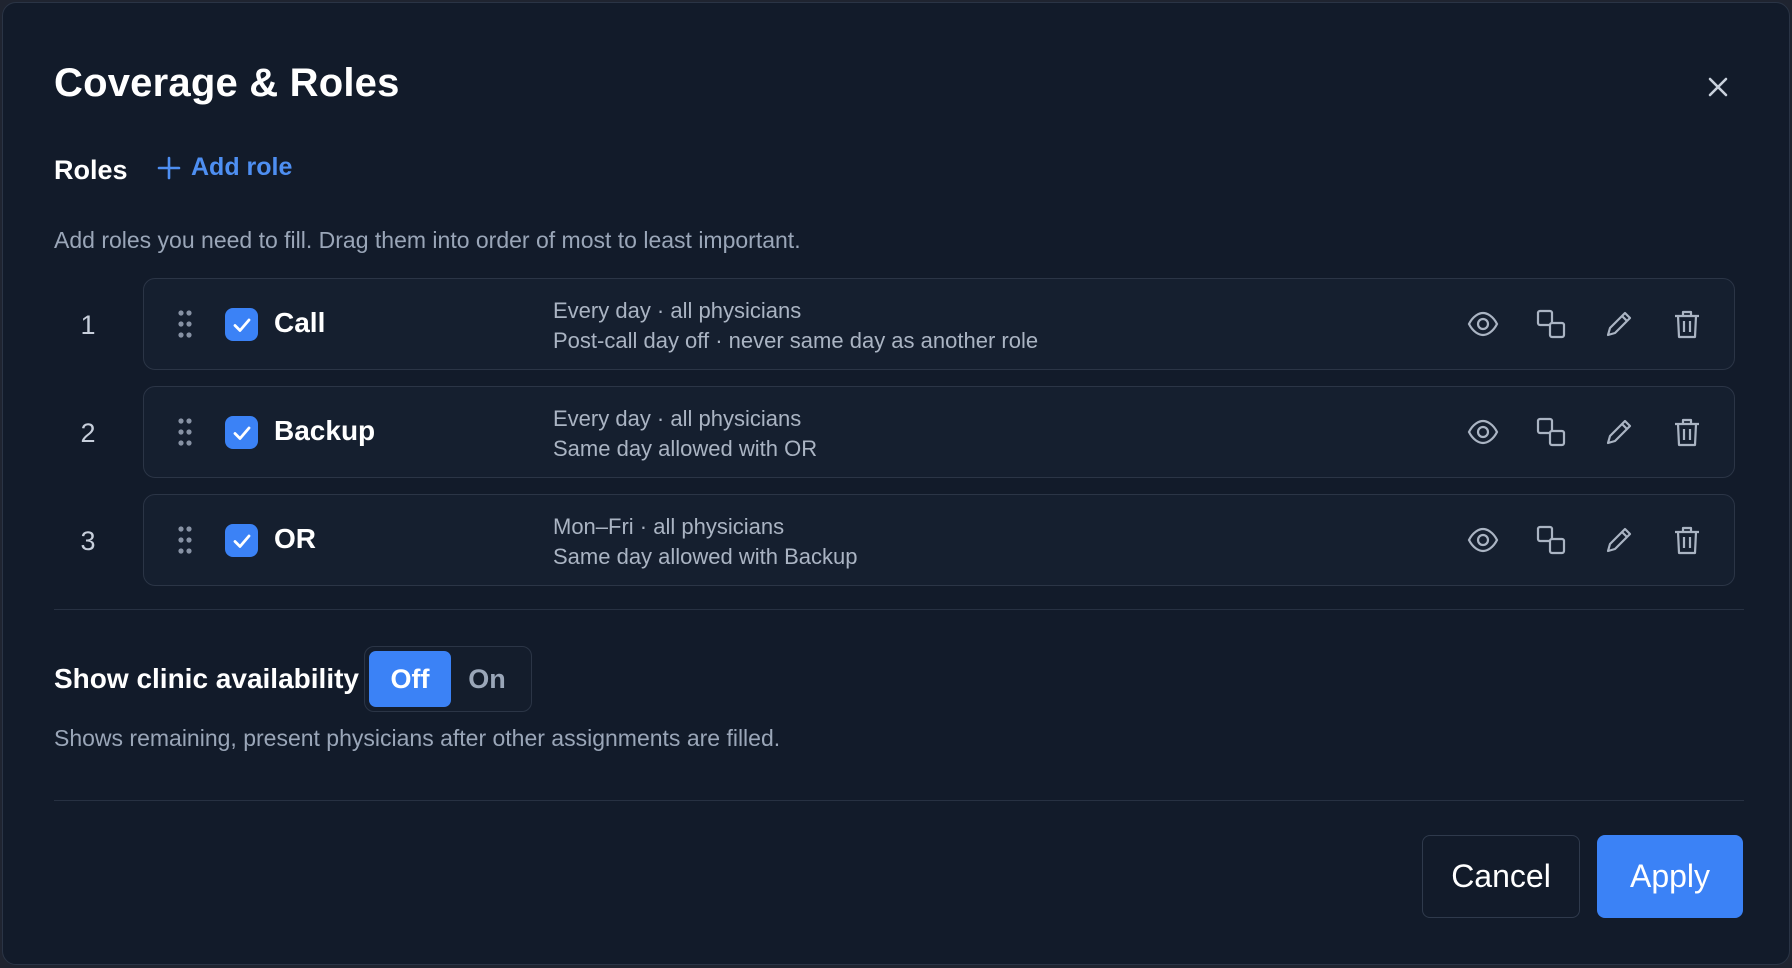 This screenshot has width=1792, height=968. What do you see at coordinates (242, 167) in the screenshot?
I see `add-role-label: Add role` at bounding box center [242, 167].